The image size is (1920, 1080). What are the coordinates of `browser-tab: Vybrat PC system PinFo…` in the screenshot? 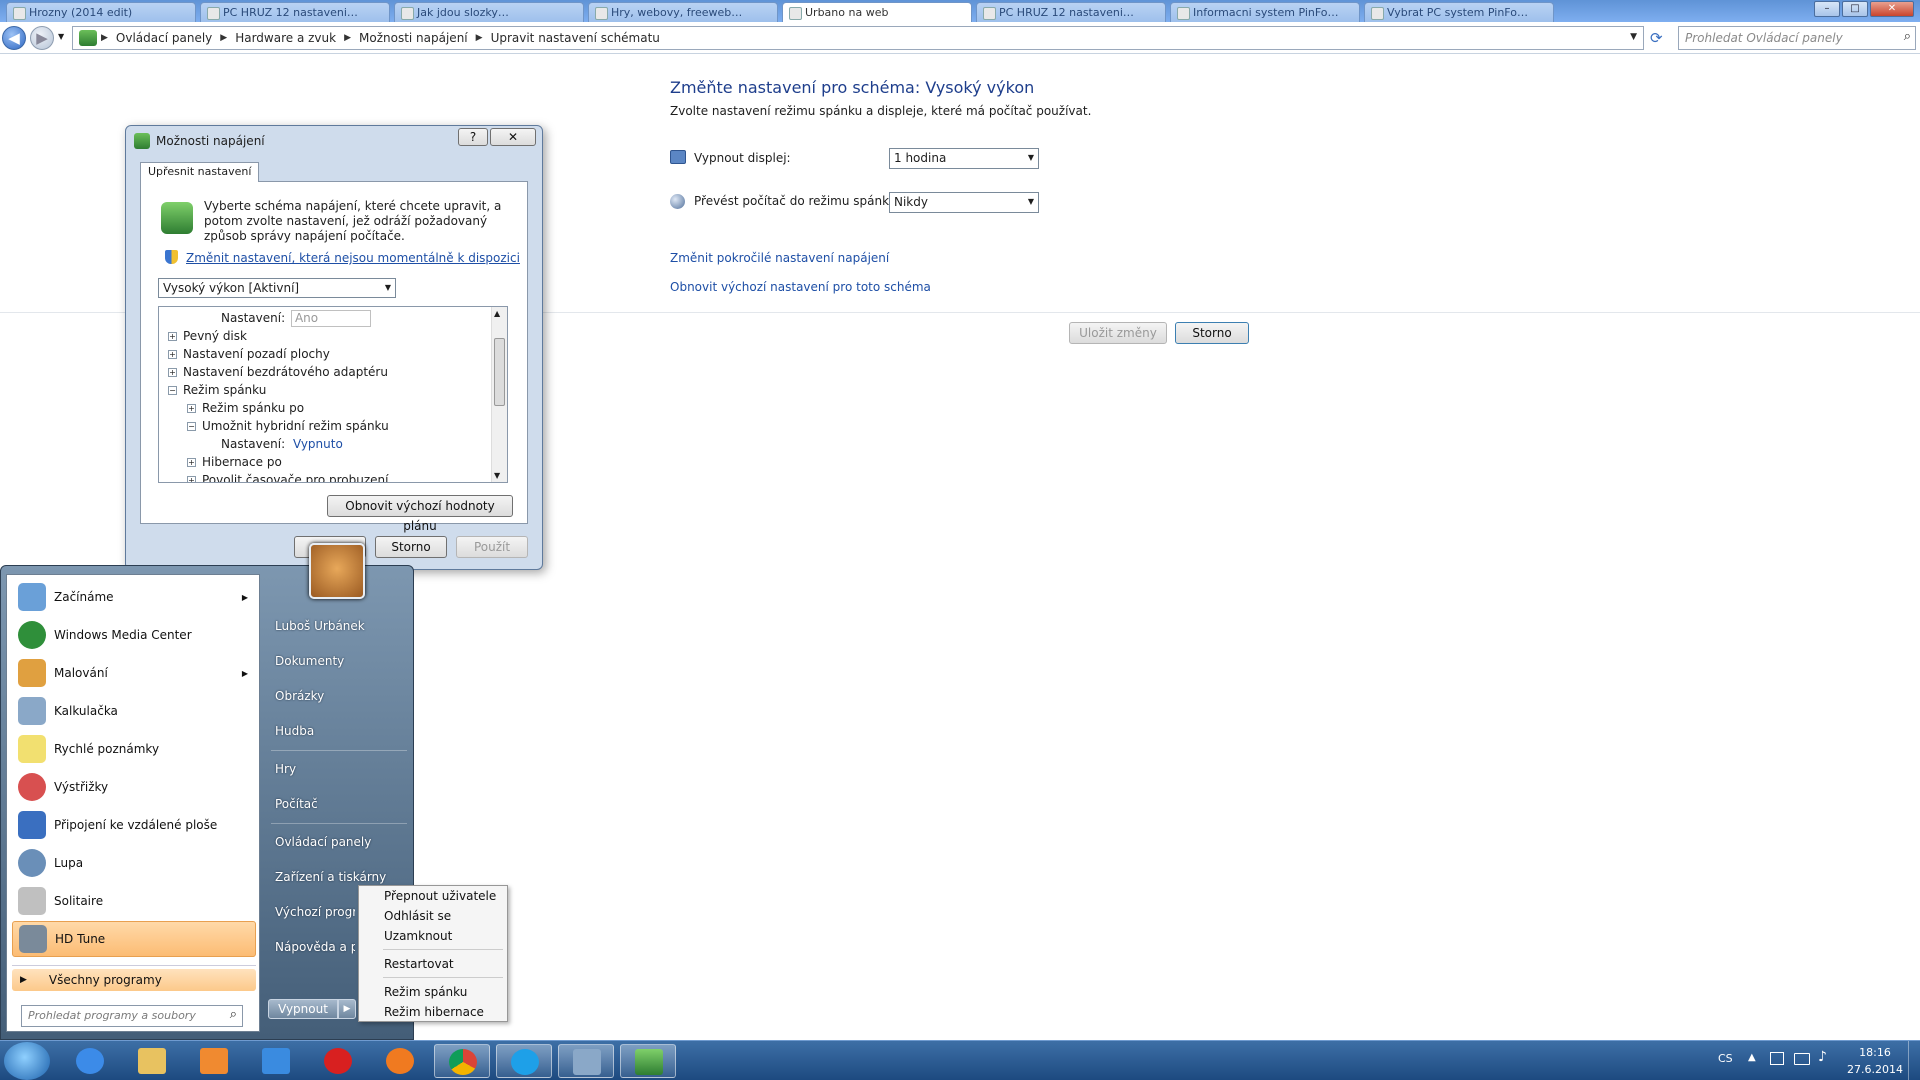 It's located at (1459, 12).